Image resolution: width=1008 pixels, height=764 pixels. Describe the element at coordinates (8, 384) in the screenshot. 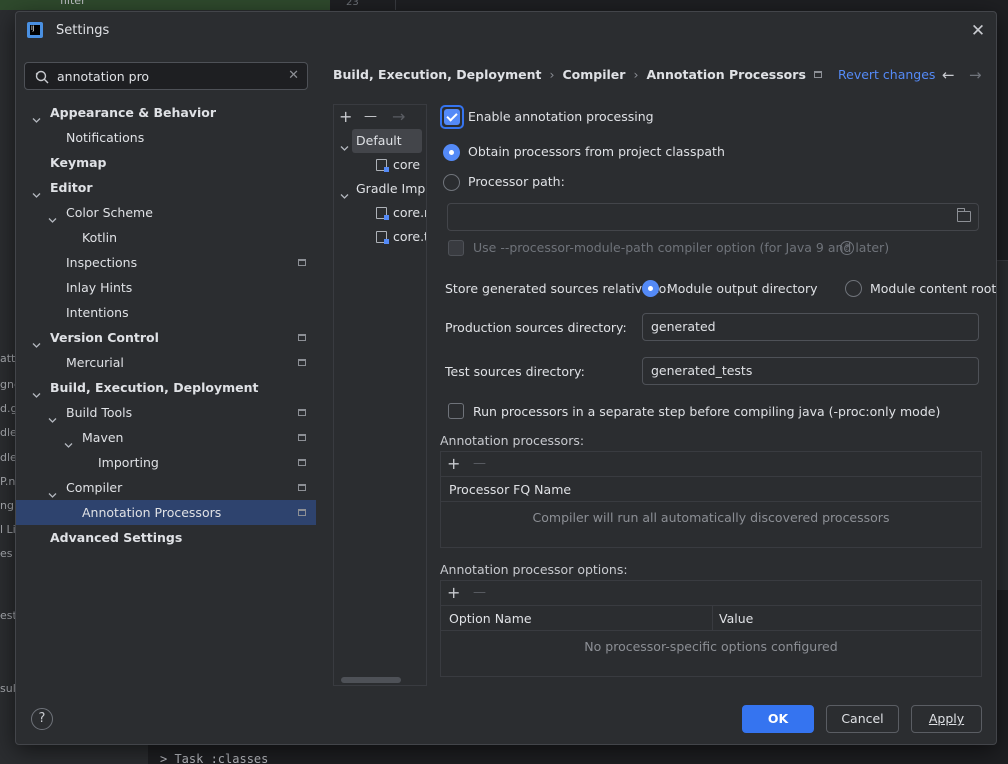

I see `bg-fragment: gne` at that location.